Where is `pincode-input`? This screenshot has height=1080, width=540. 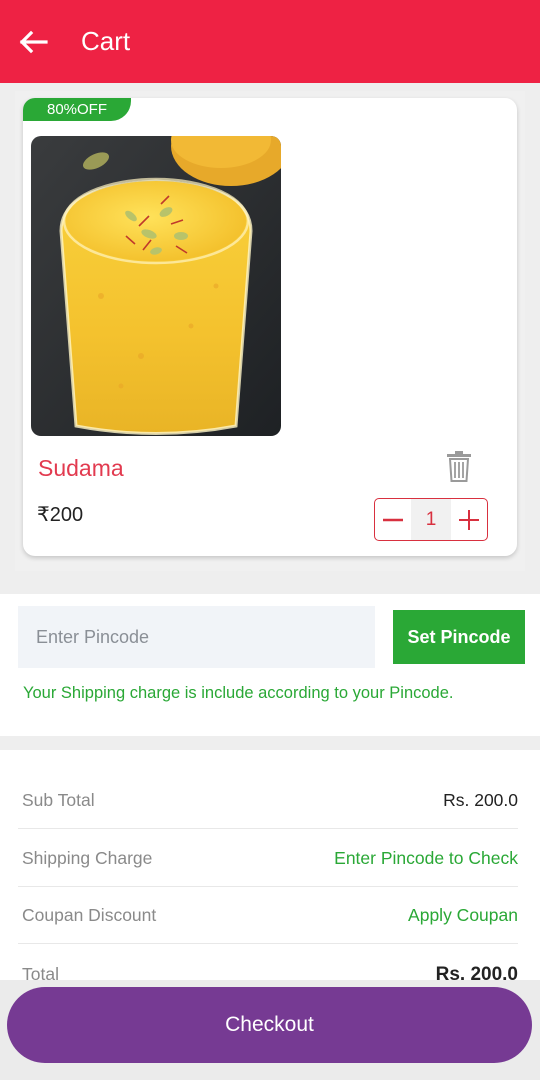
pincode-input is located at coordinates (196, 637).